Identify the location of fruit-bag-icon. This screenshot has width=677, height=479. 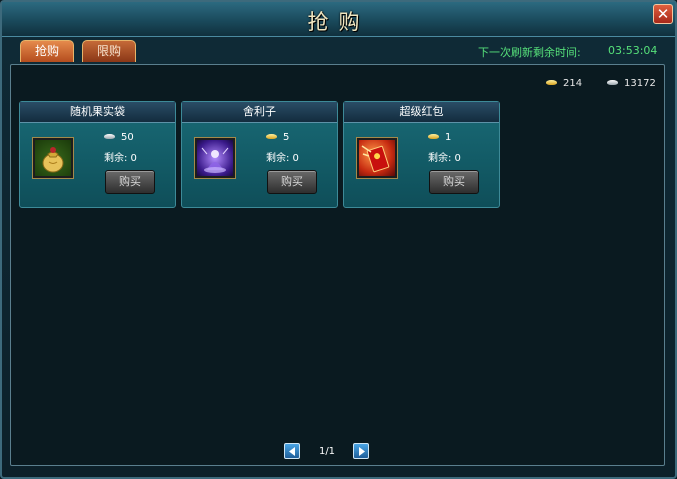
(53, 158).